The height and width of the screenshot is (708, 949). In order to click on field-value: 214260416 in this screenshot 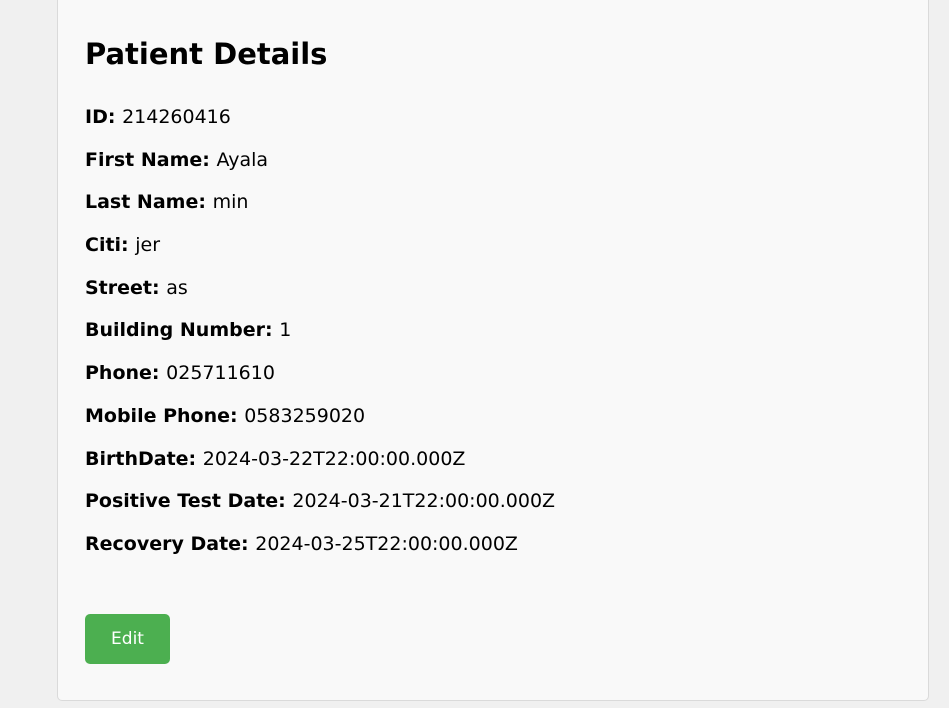, I will do `click(176, 117)`.